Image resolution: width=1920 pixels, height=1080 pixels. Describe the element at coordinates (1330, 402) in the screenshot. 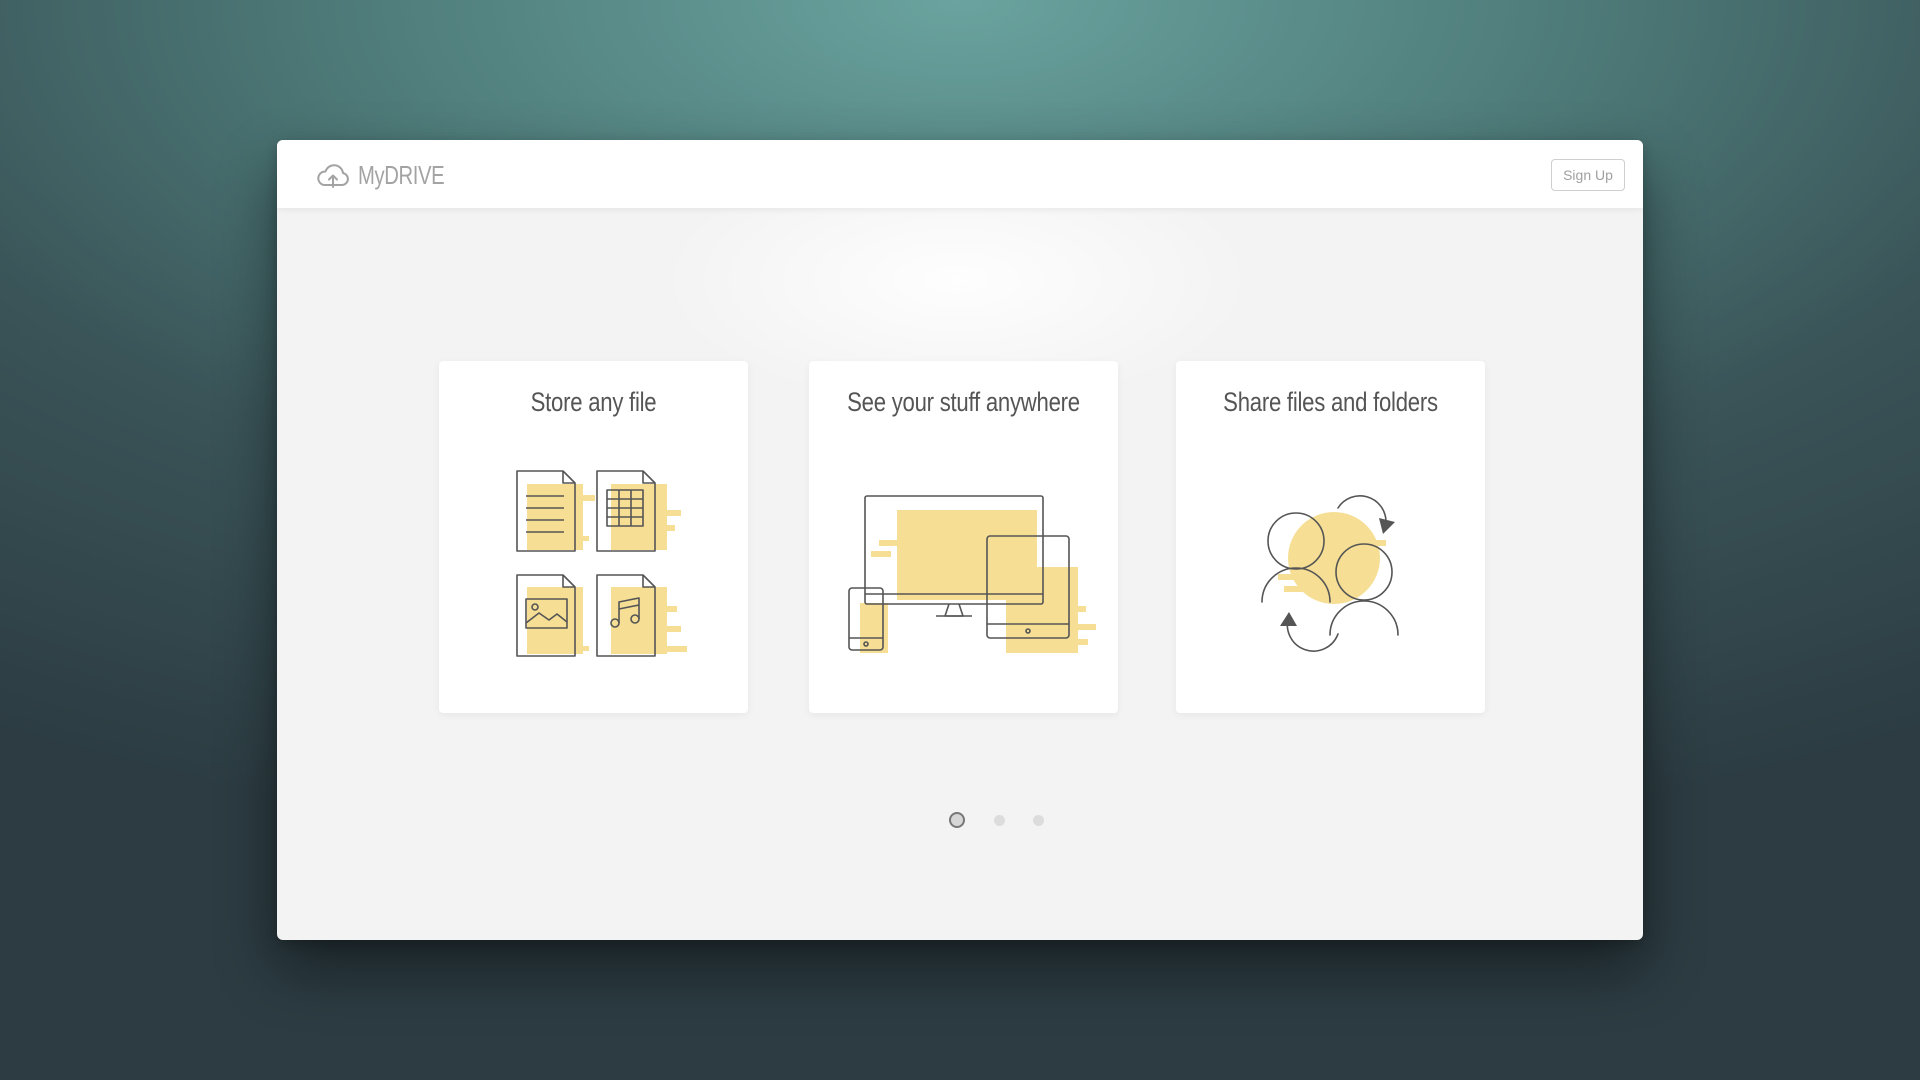

I see `card-title: Share files and folders` at that location.